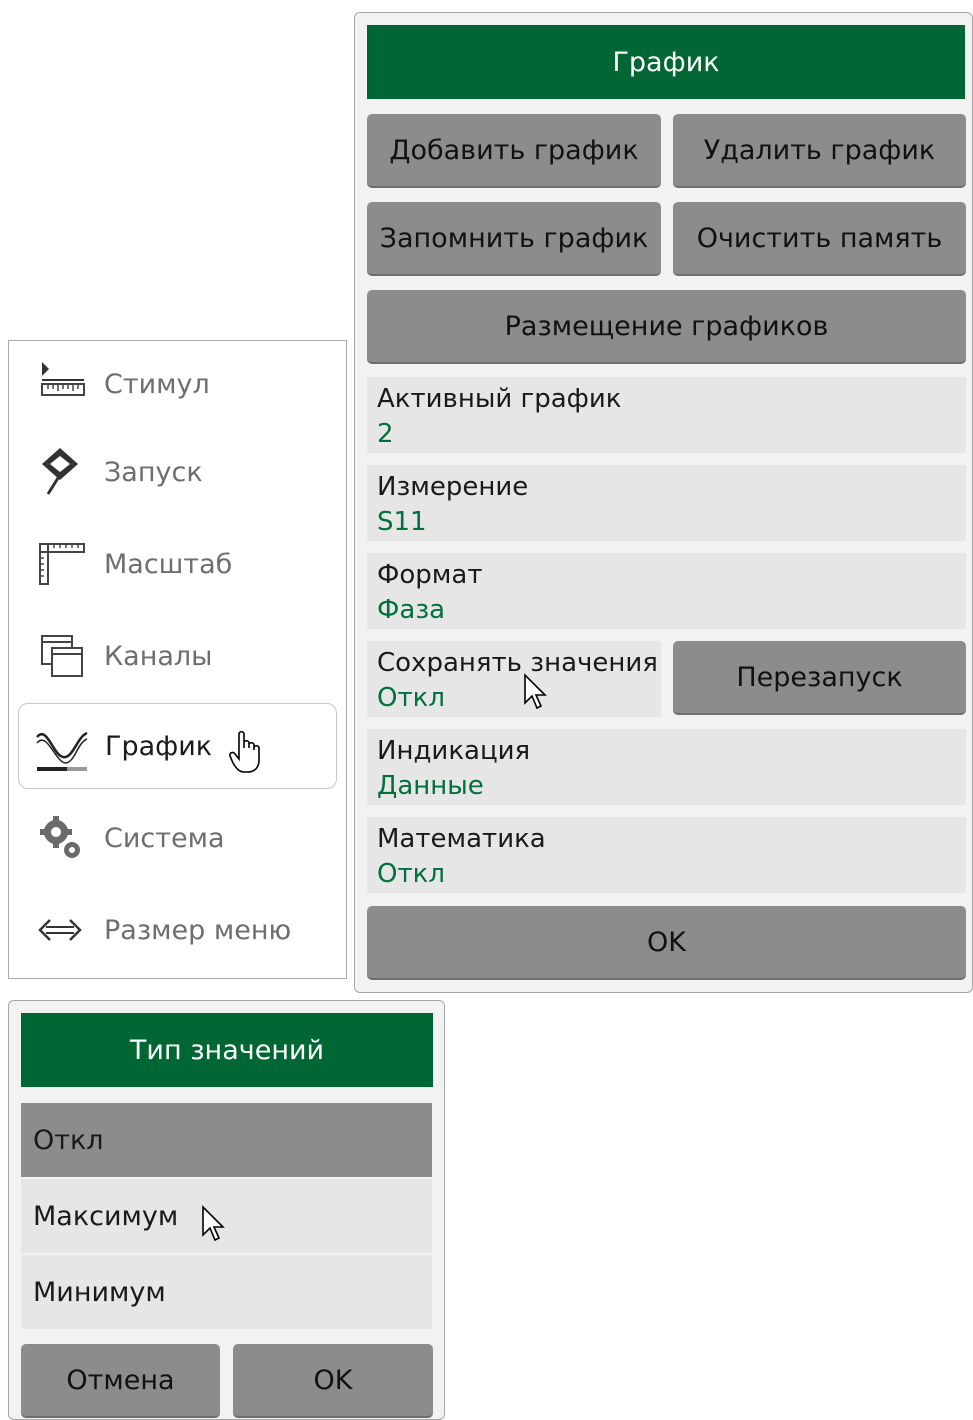  What do you see at coordinates (514, 151) in the screenshot?
I see `add-trace-button: Добавить график` at bounding box center [514, 151].